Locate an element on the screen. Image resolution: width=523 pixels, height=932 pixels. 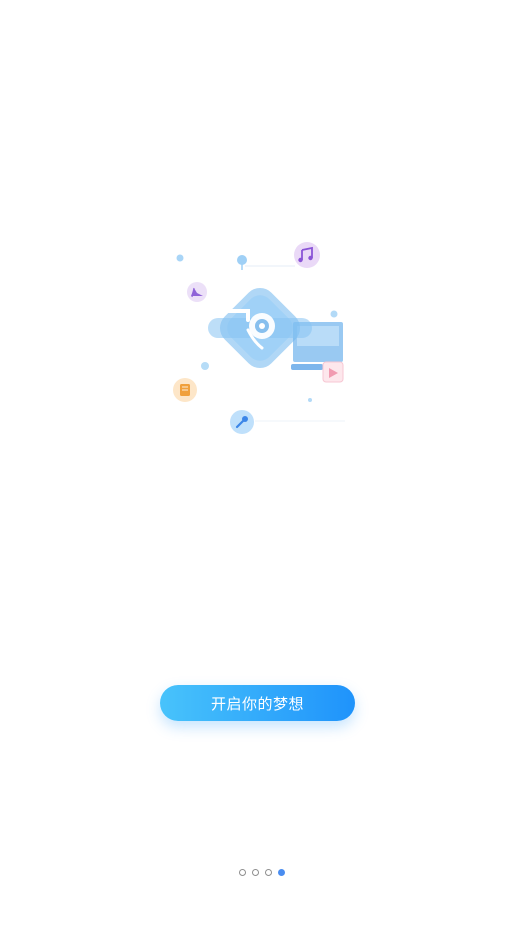
microphone-icon is located at coordinates (242, 422).